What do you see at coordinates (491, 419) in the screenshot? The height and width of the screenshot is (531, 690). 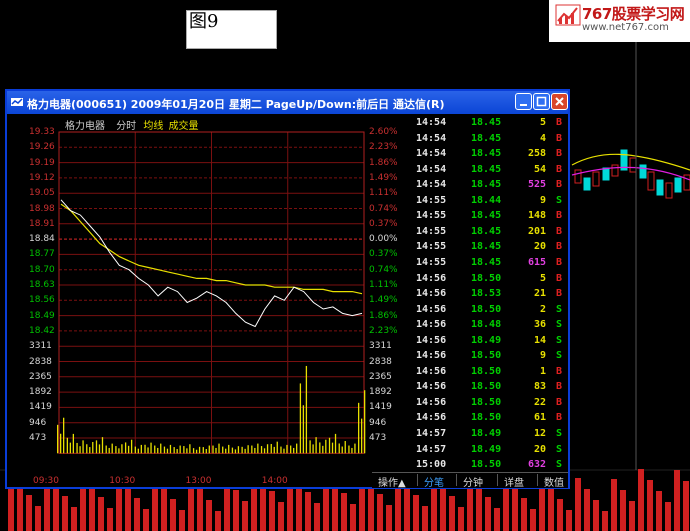 I see `trade-row: 14:56 18.50 61 B` at bounding box center [491, 419].